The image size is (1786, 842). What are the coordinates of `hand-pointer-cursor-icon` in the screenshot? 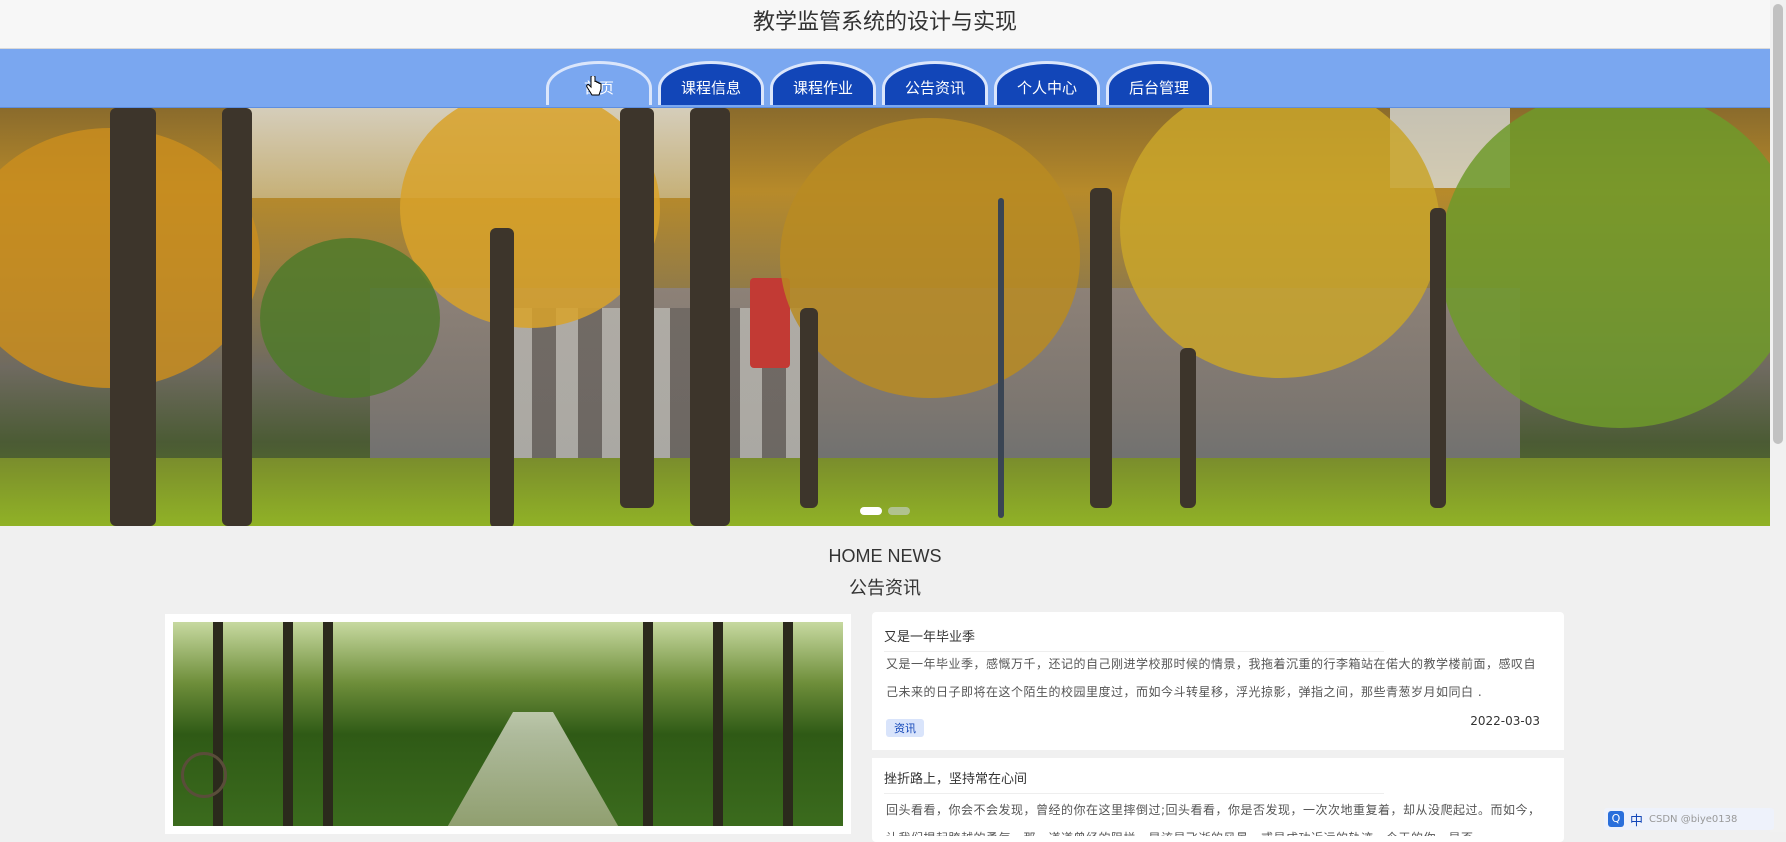 It's located at (594, 86).